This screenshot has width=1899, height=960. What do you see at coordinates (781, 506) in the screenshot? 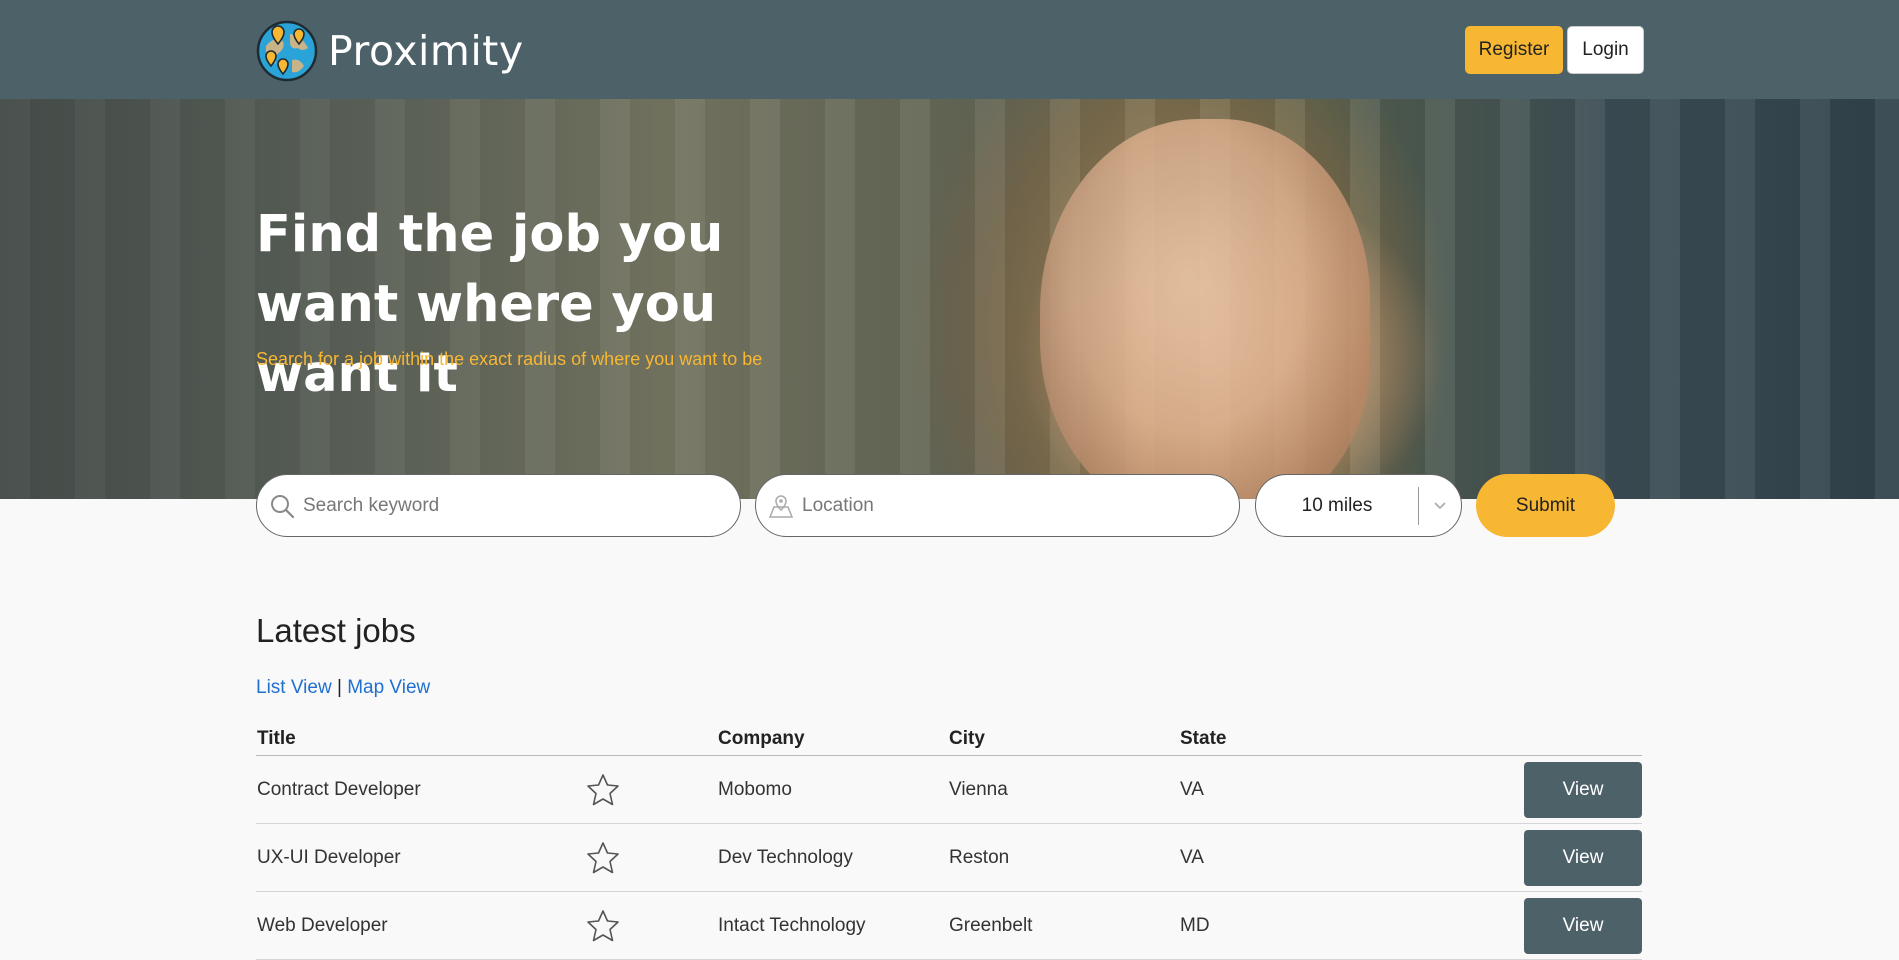
I see `map-pin-icon` at bounding box center [781, 506].